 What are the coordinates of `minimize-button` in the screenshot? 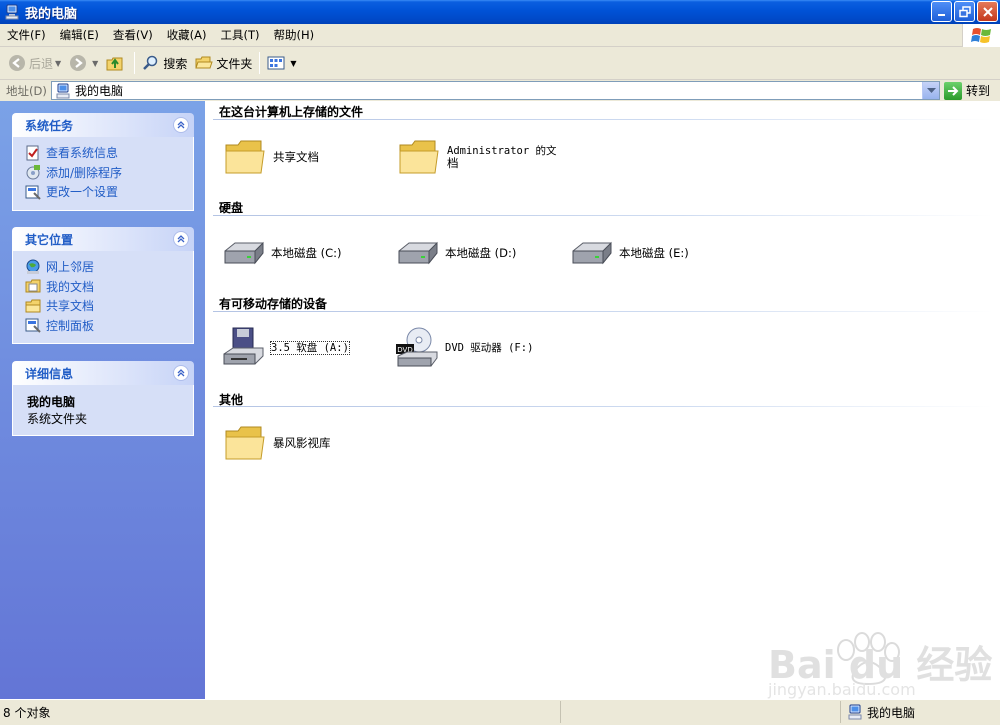 It's located at (941, 11).